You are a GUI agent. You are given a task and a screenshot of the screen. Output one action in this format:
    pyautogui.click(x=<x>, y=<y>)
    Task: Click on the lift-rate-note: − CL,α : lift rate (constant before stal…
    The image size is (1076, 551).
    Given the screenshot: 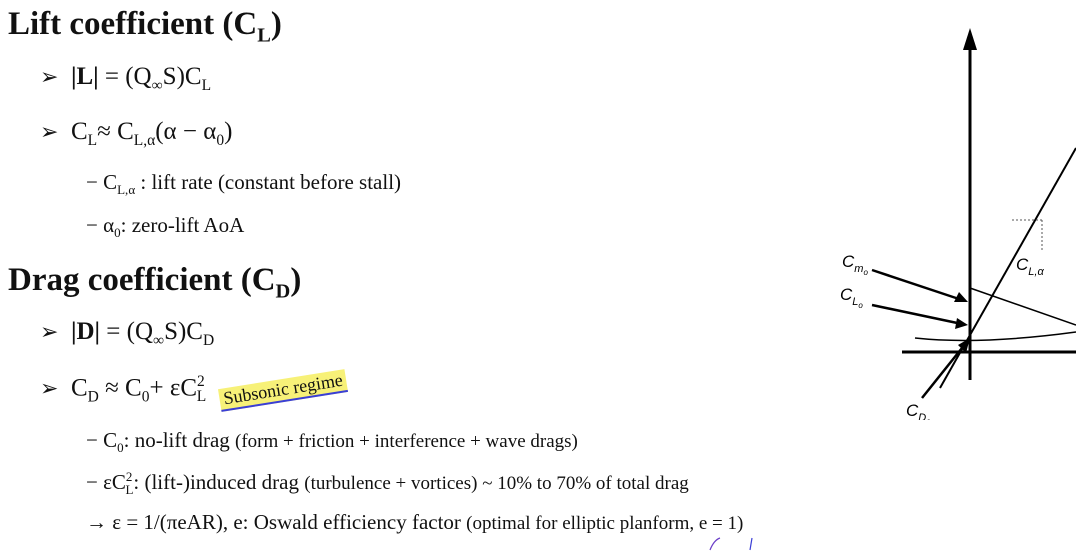 What is the action you would take?
    pyautogui.click(x=244, y=184)
    